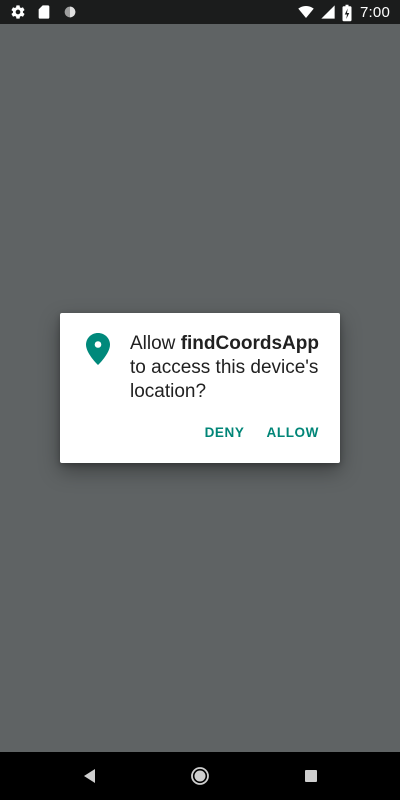 The image size is (400, 800). I want to click on clock: 7:00, so click(375, 12).